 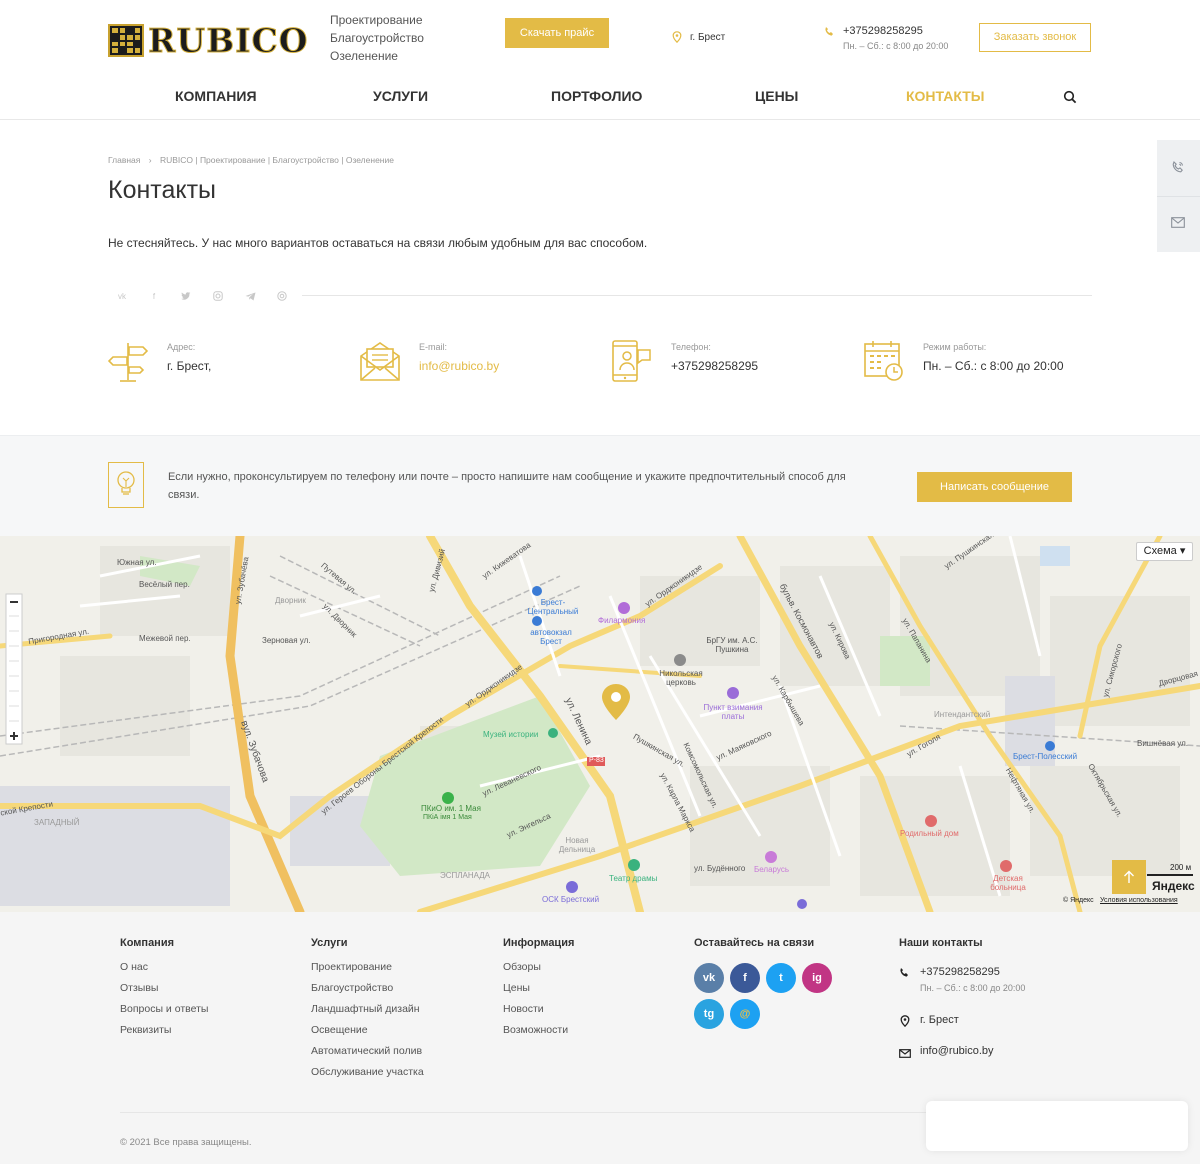 What do you see at coordinates (164, 1013) in the screenshot?
I see `footer-link: Вопросы и ответы` at bounding box center [164, 1013].